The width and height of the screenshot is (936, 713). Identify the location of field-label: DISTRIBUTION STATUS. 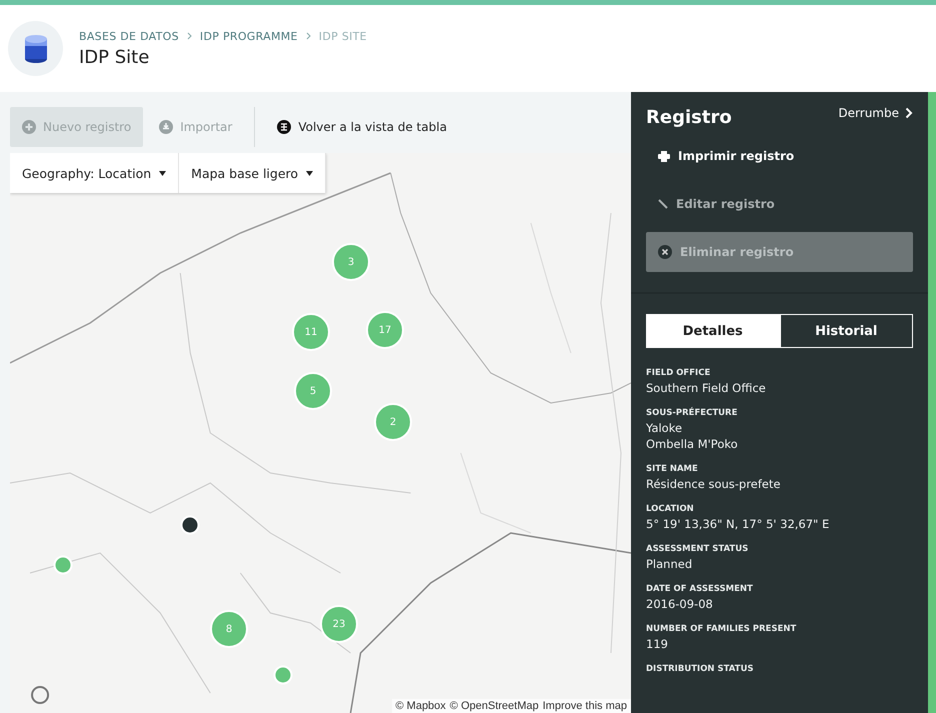
(700, 669).